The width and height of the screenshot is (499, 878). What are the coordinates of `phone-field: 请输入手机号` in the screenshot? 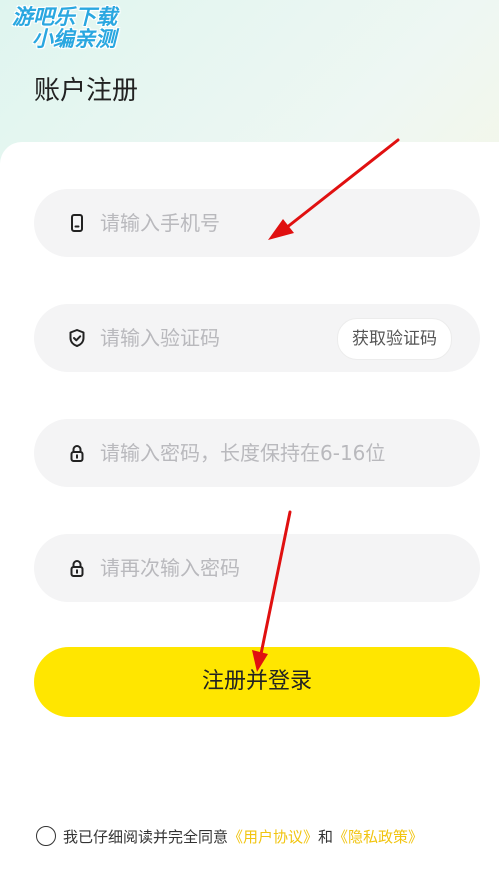 It's located at (257, 223).